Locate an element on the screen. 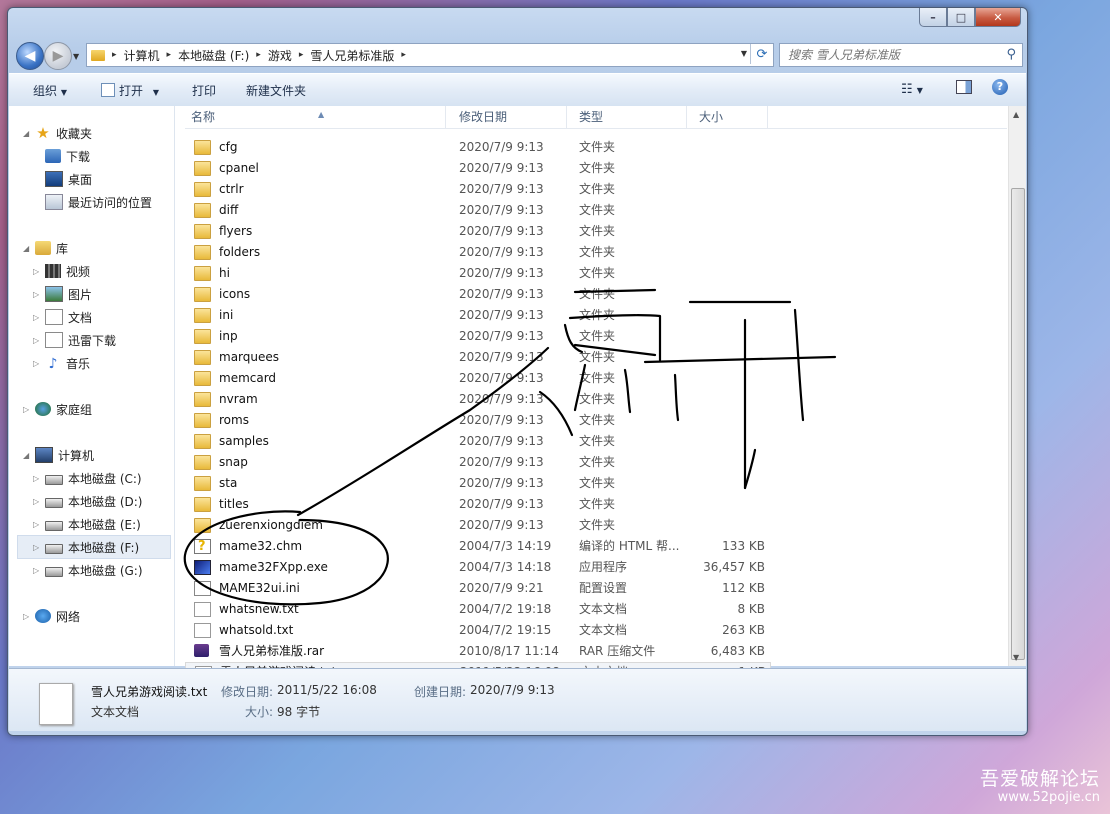  file-row: whatsnew.txt 2004/7/2 19:18 文本文档 8 KB is located at coordinates (477, 609).